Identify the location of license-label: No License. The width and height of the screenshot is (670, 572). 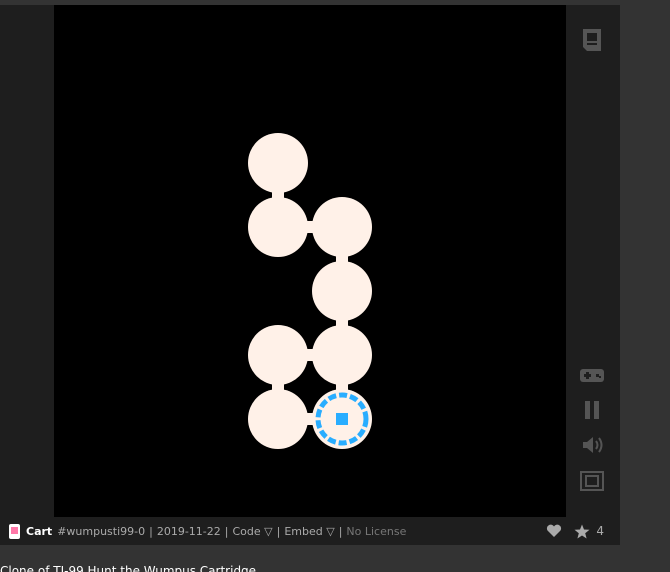
(376, 531).